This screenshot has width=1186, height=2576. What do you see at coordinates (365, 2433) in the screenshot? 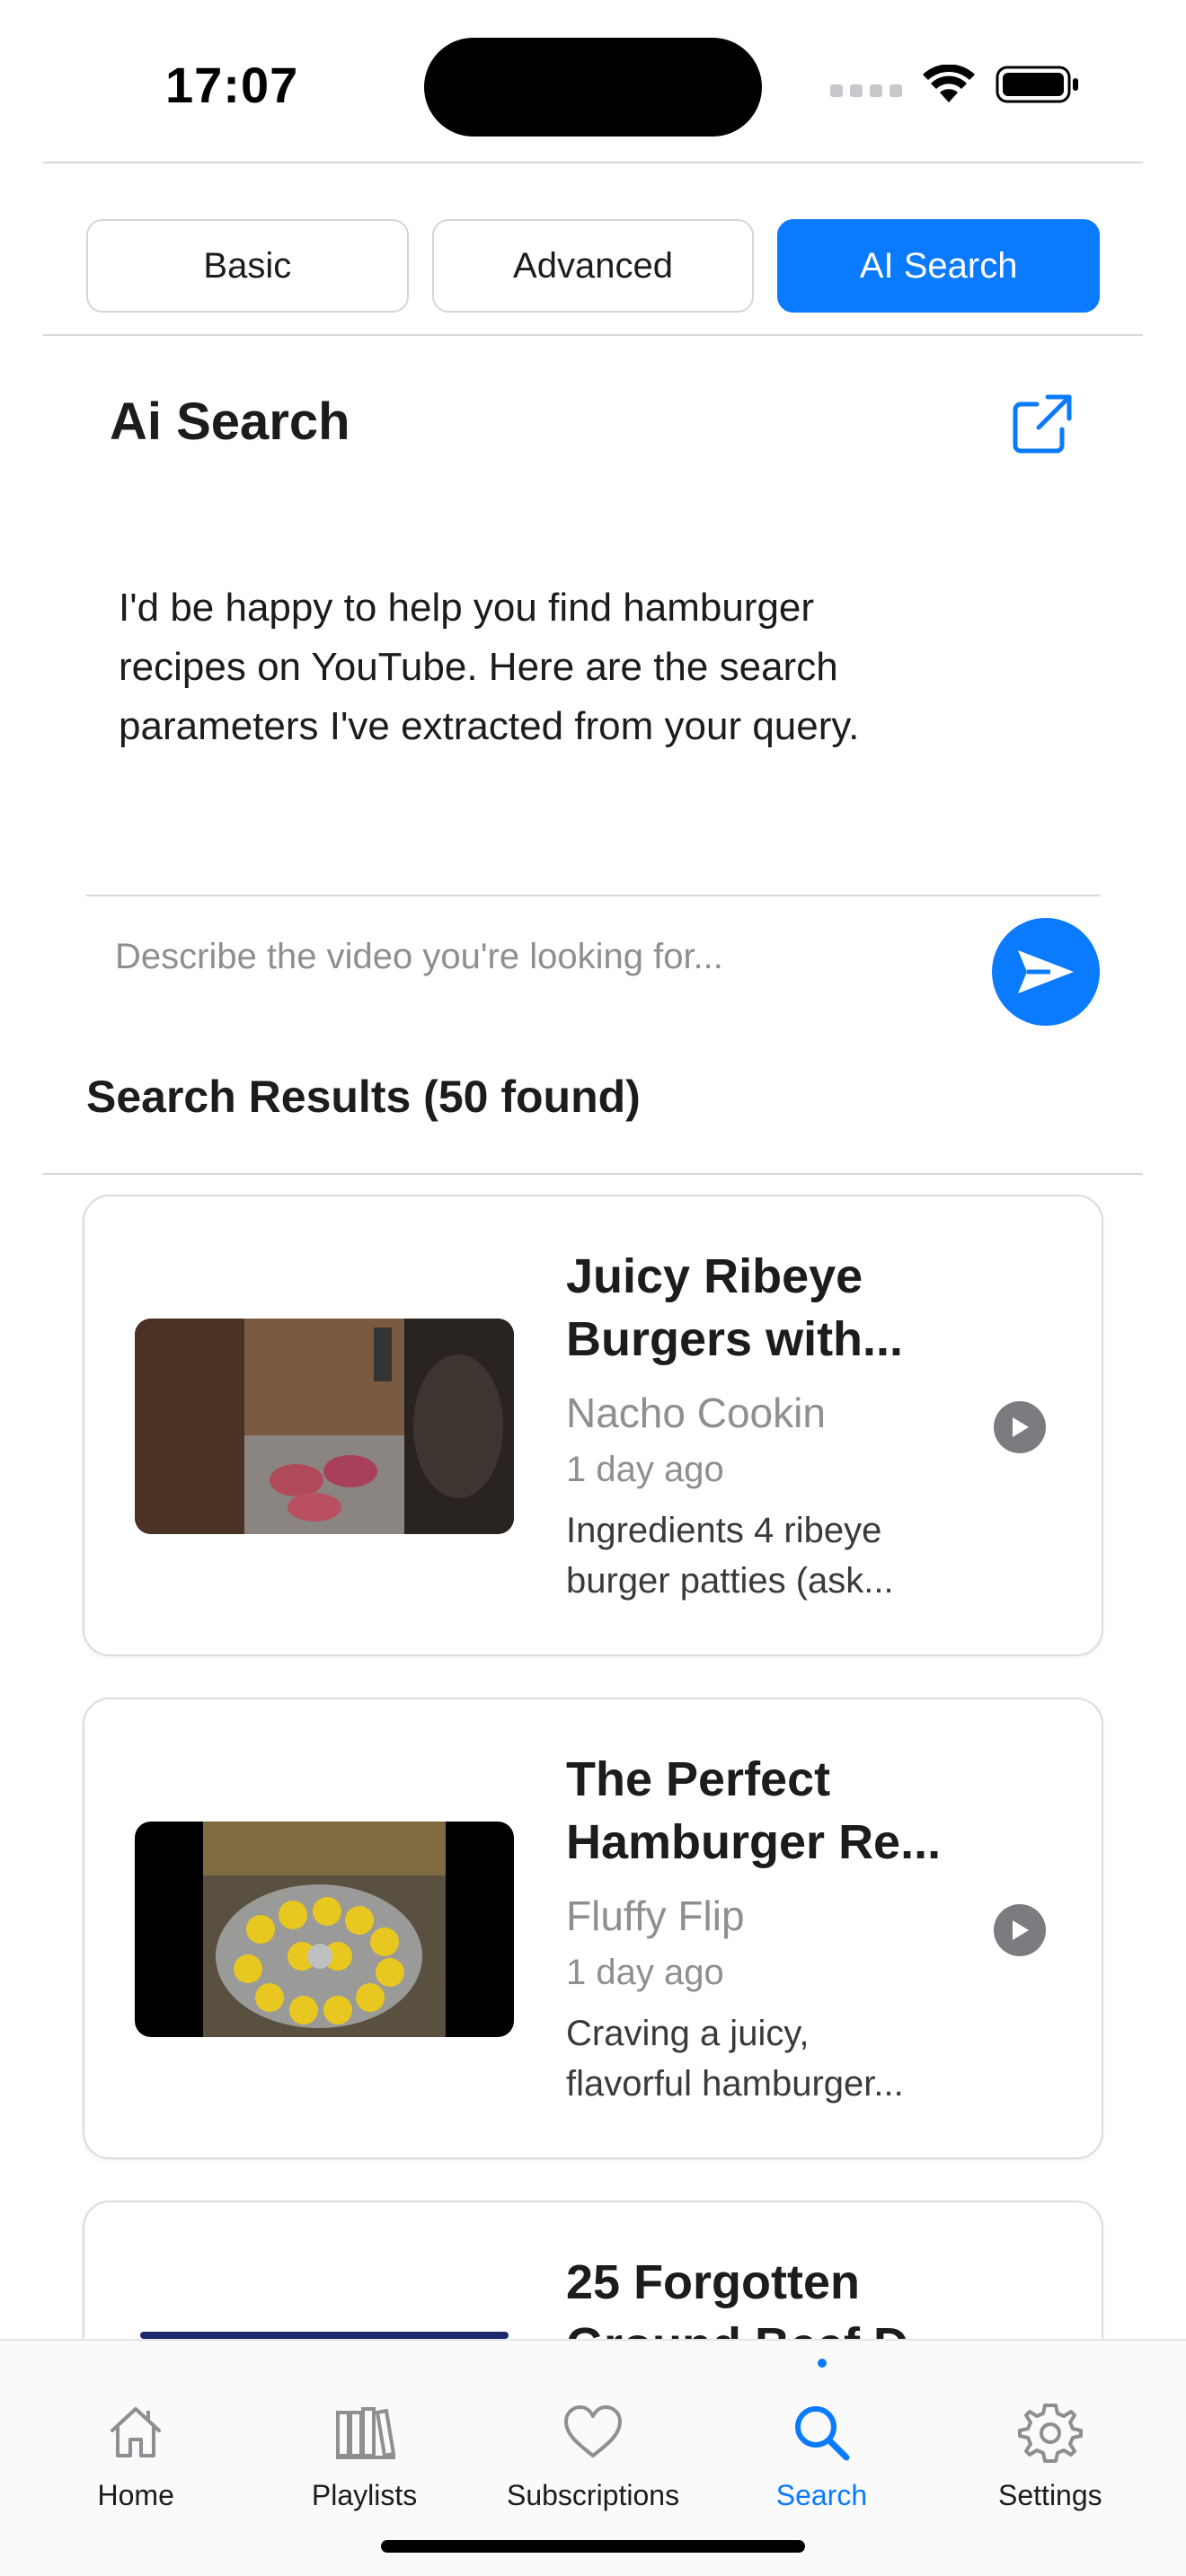
I see `books-icon` at bounding box center [365, 2433].